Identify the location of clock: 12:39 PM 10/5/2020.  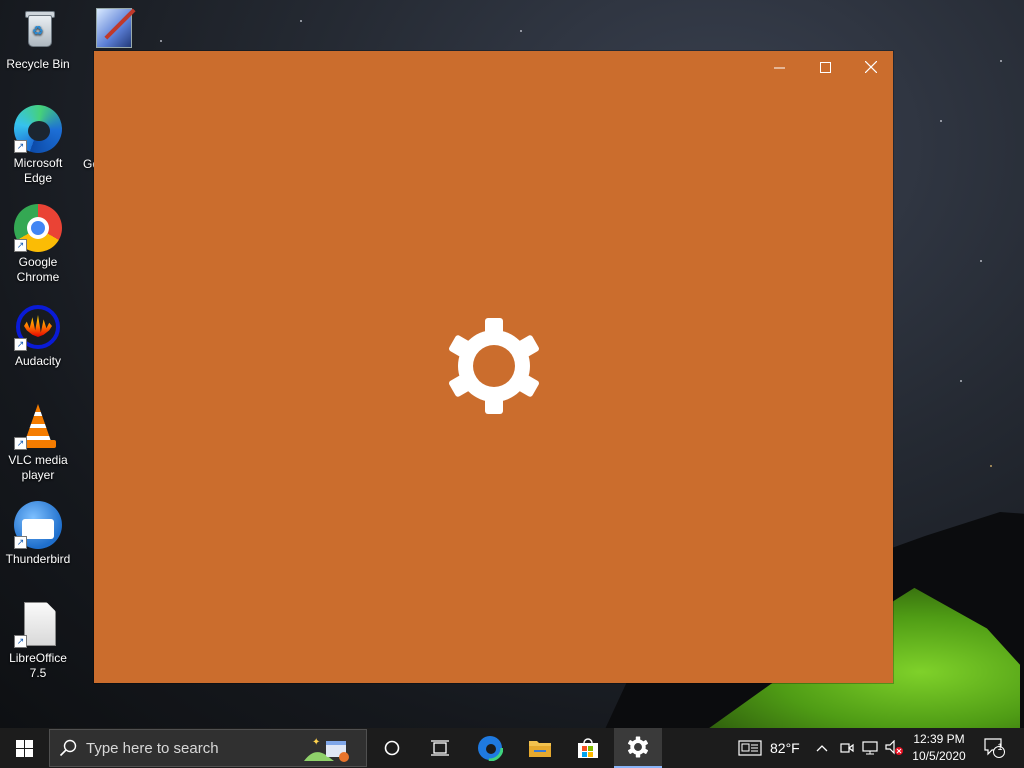
(939, 748).